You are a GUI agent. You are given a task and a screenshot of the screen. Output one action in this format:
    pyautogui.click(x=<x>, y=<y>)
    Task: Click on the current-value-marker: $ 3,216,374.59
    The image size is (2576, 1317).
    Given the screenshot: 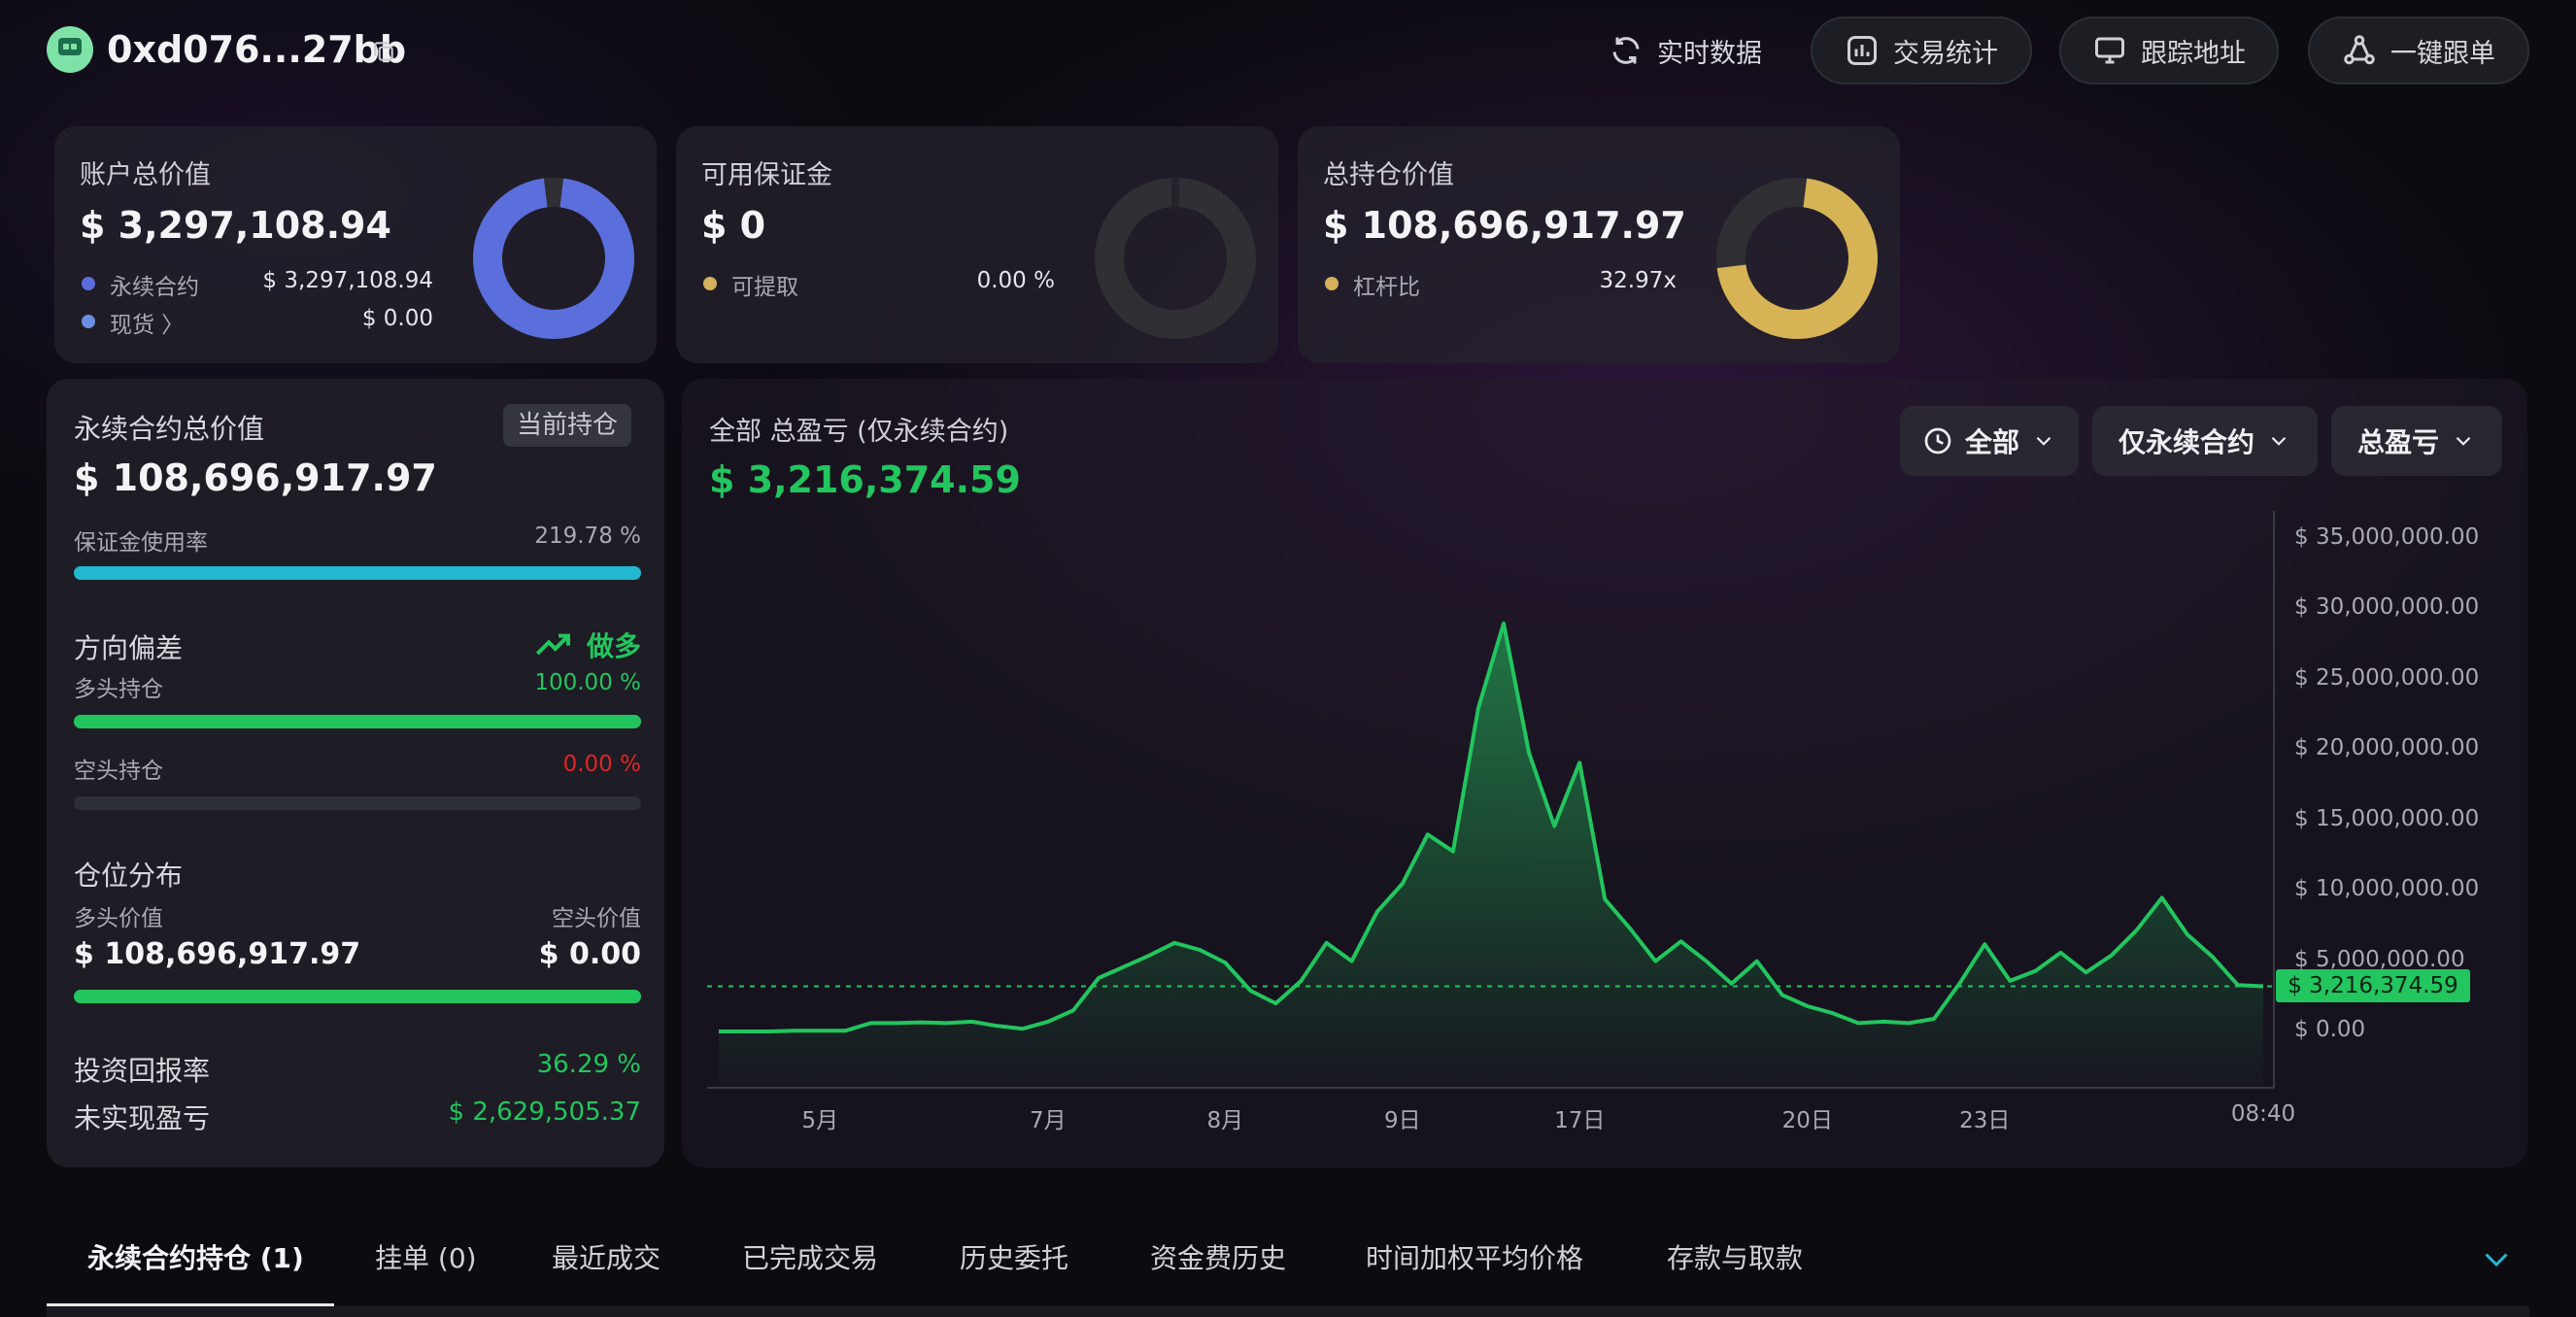 What is the action you would take?
    pyautogui.click(x=2373, y=986)
    